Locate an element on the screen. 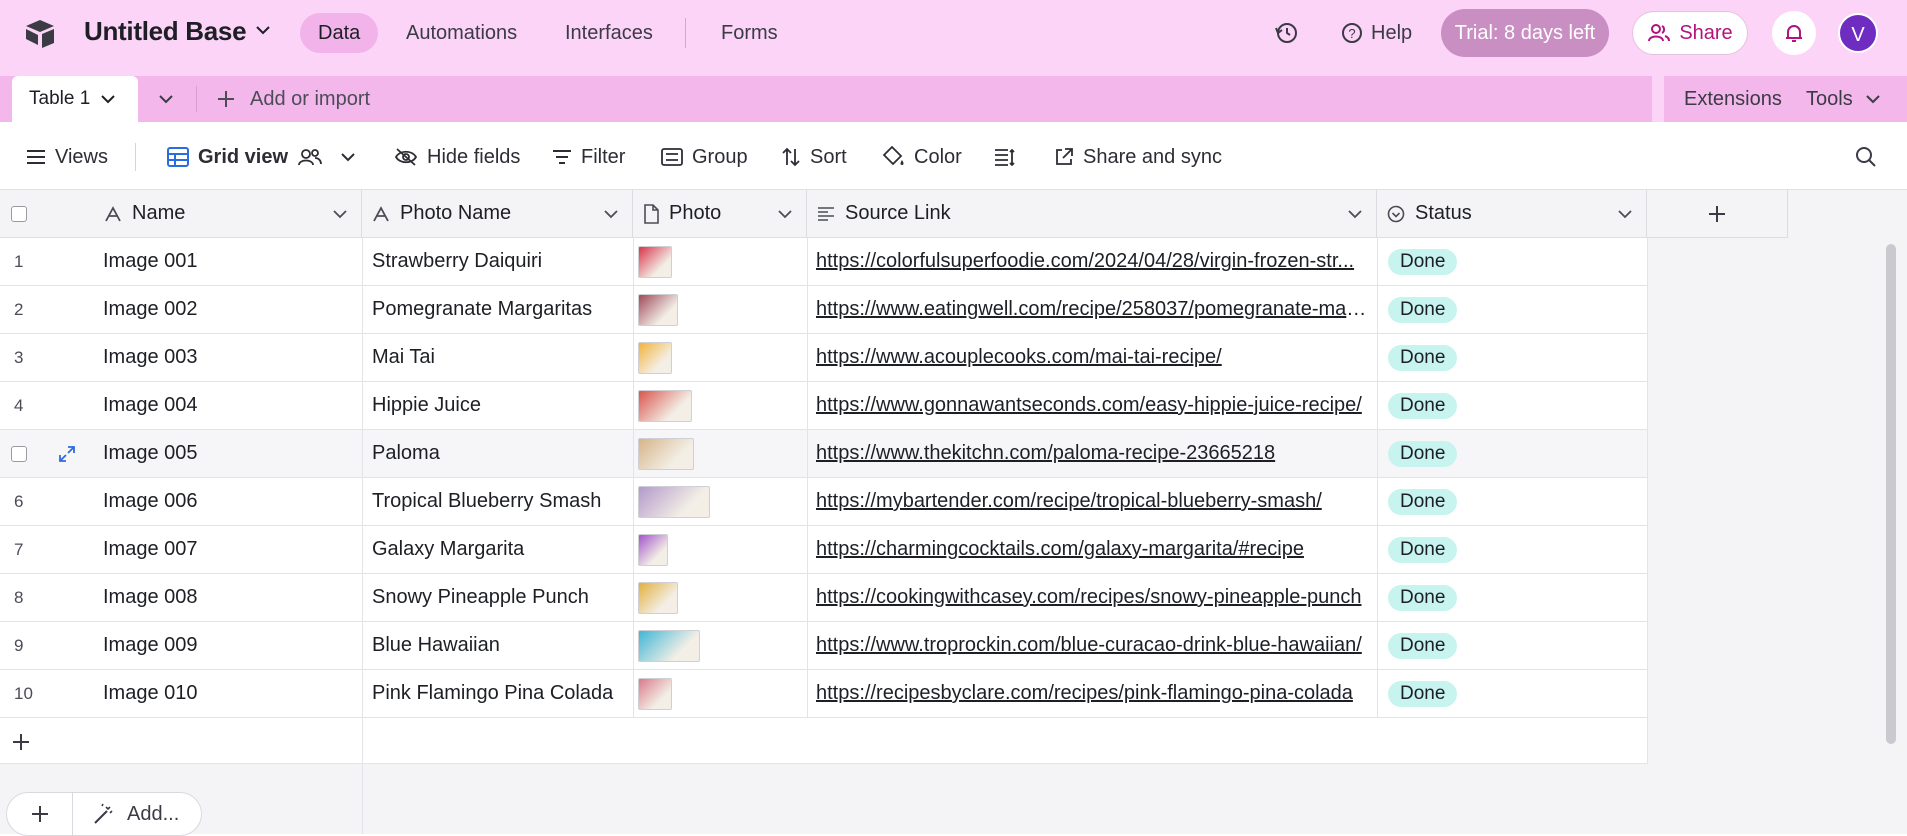 This screenshot has height=836, width=1907. row-height-button is located at coordinates (1005, 157).